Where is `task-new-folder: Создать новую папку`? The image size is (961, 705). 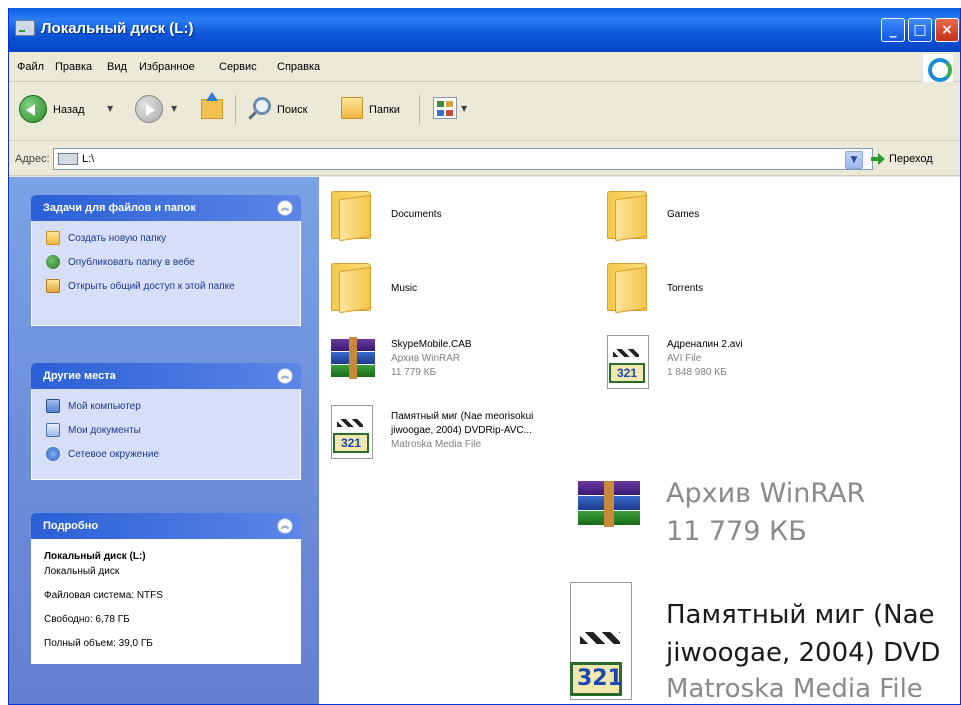
task-new-folder: Создать новую папку is located at coordinates (166, 241).